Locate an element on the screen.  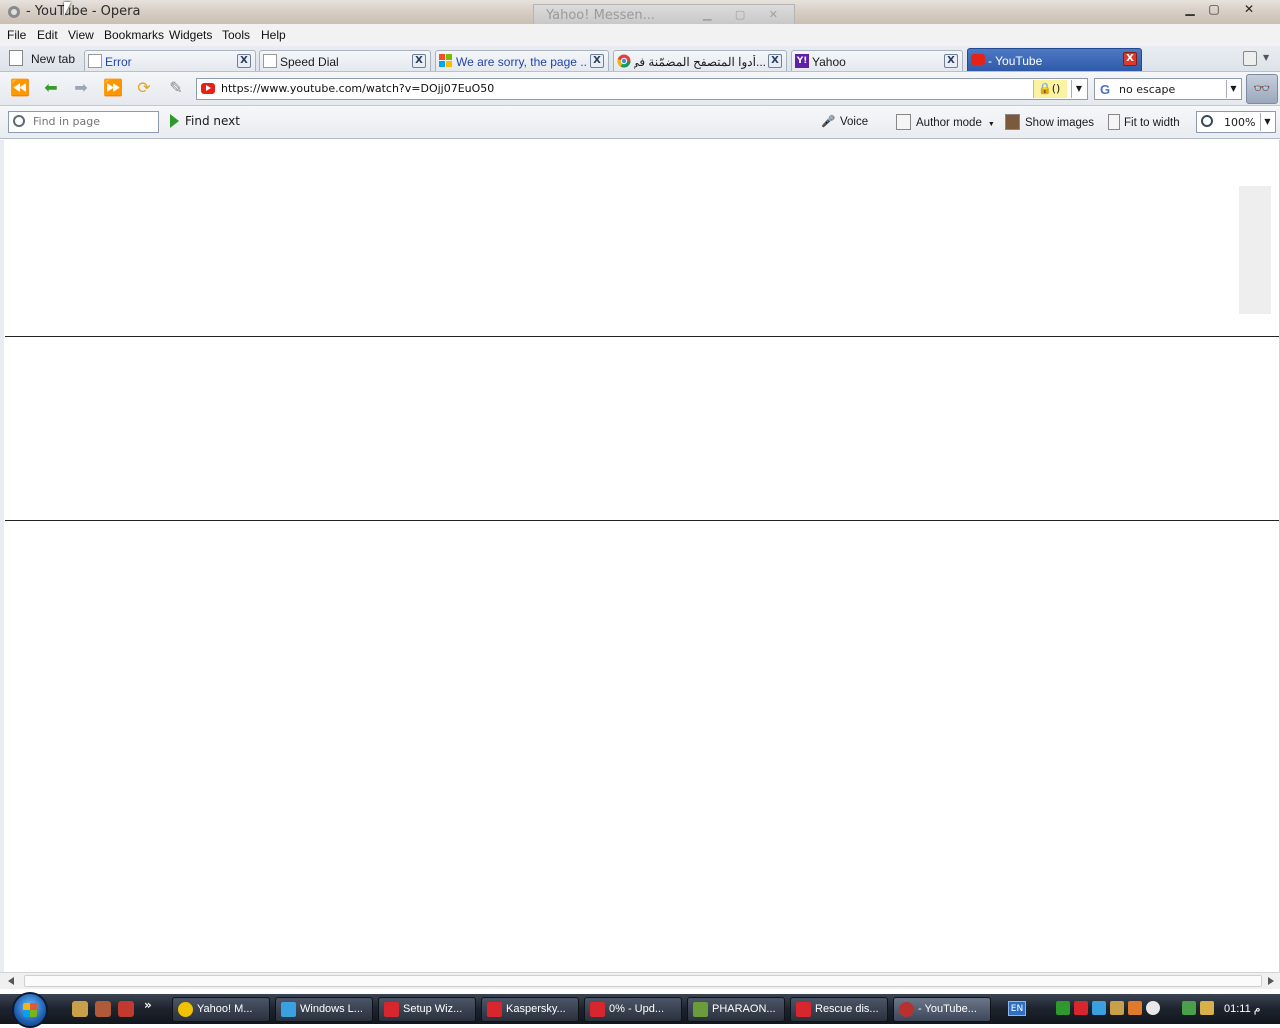
forward-button: ➡ is located at coordinates (81, 89).